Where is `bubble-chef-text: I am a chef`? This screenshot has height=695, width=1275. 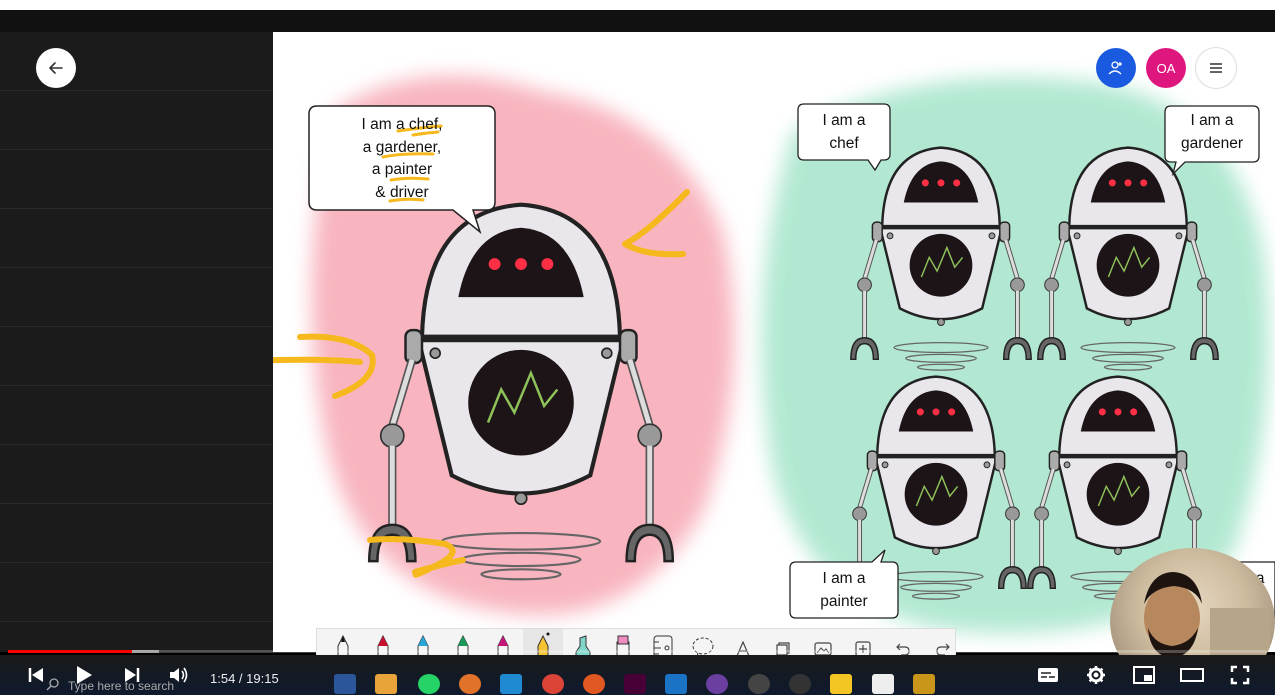
bubble-chef-text: I am a chef is located at coordinates (844, 132).